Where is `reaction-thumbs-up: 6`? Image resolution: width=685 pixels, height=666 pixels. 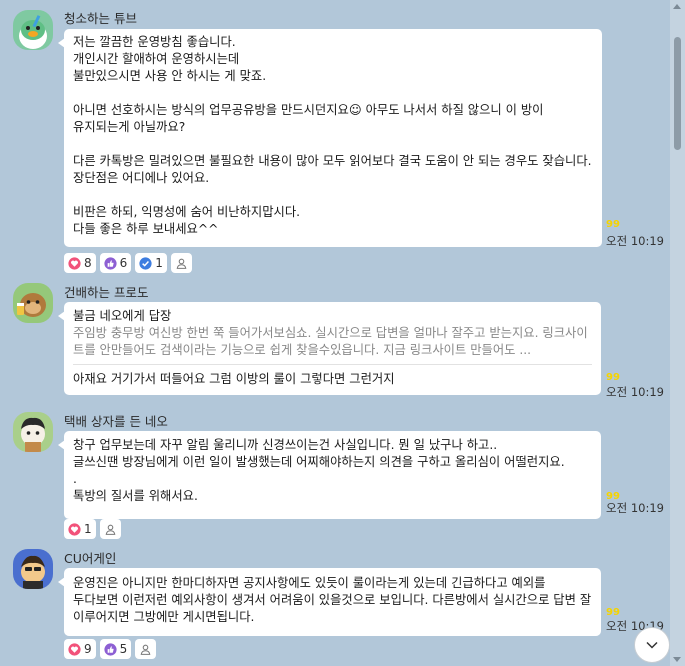
reaction-thumbs-up: 6 is located at coordinates (115, 263).